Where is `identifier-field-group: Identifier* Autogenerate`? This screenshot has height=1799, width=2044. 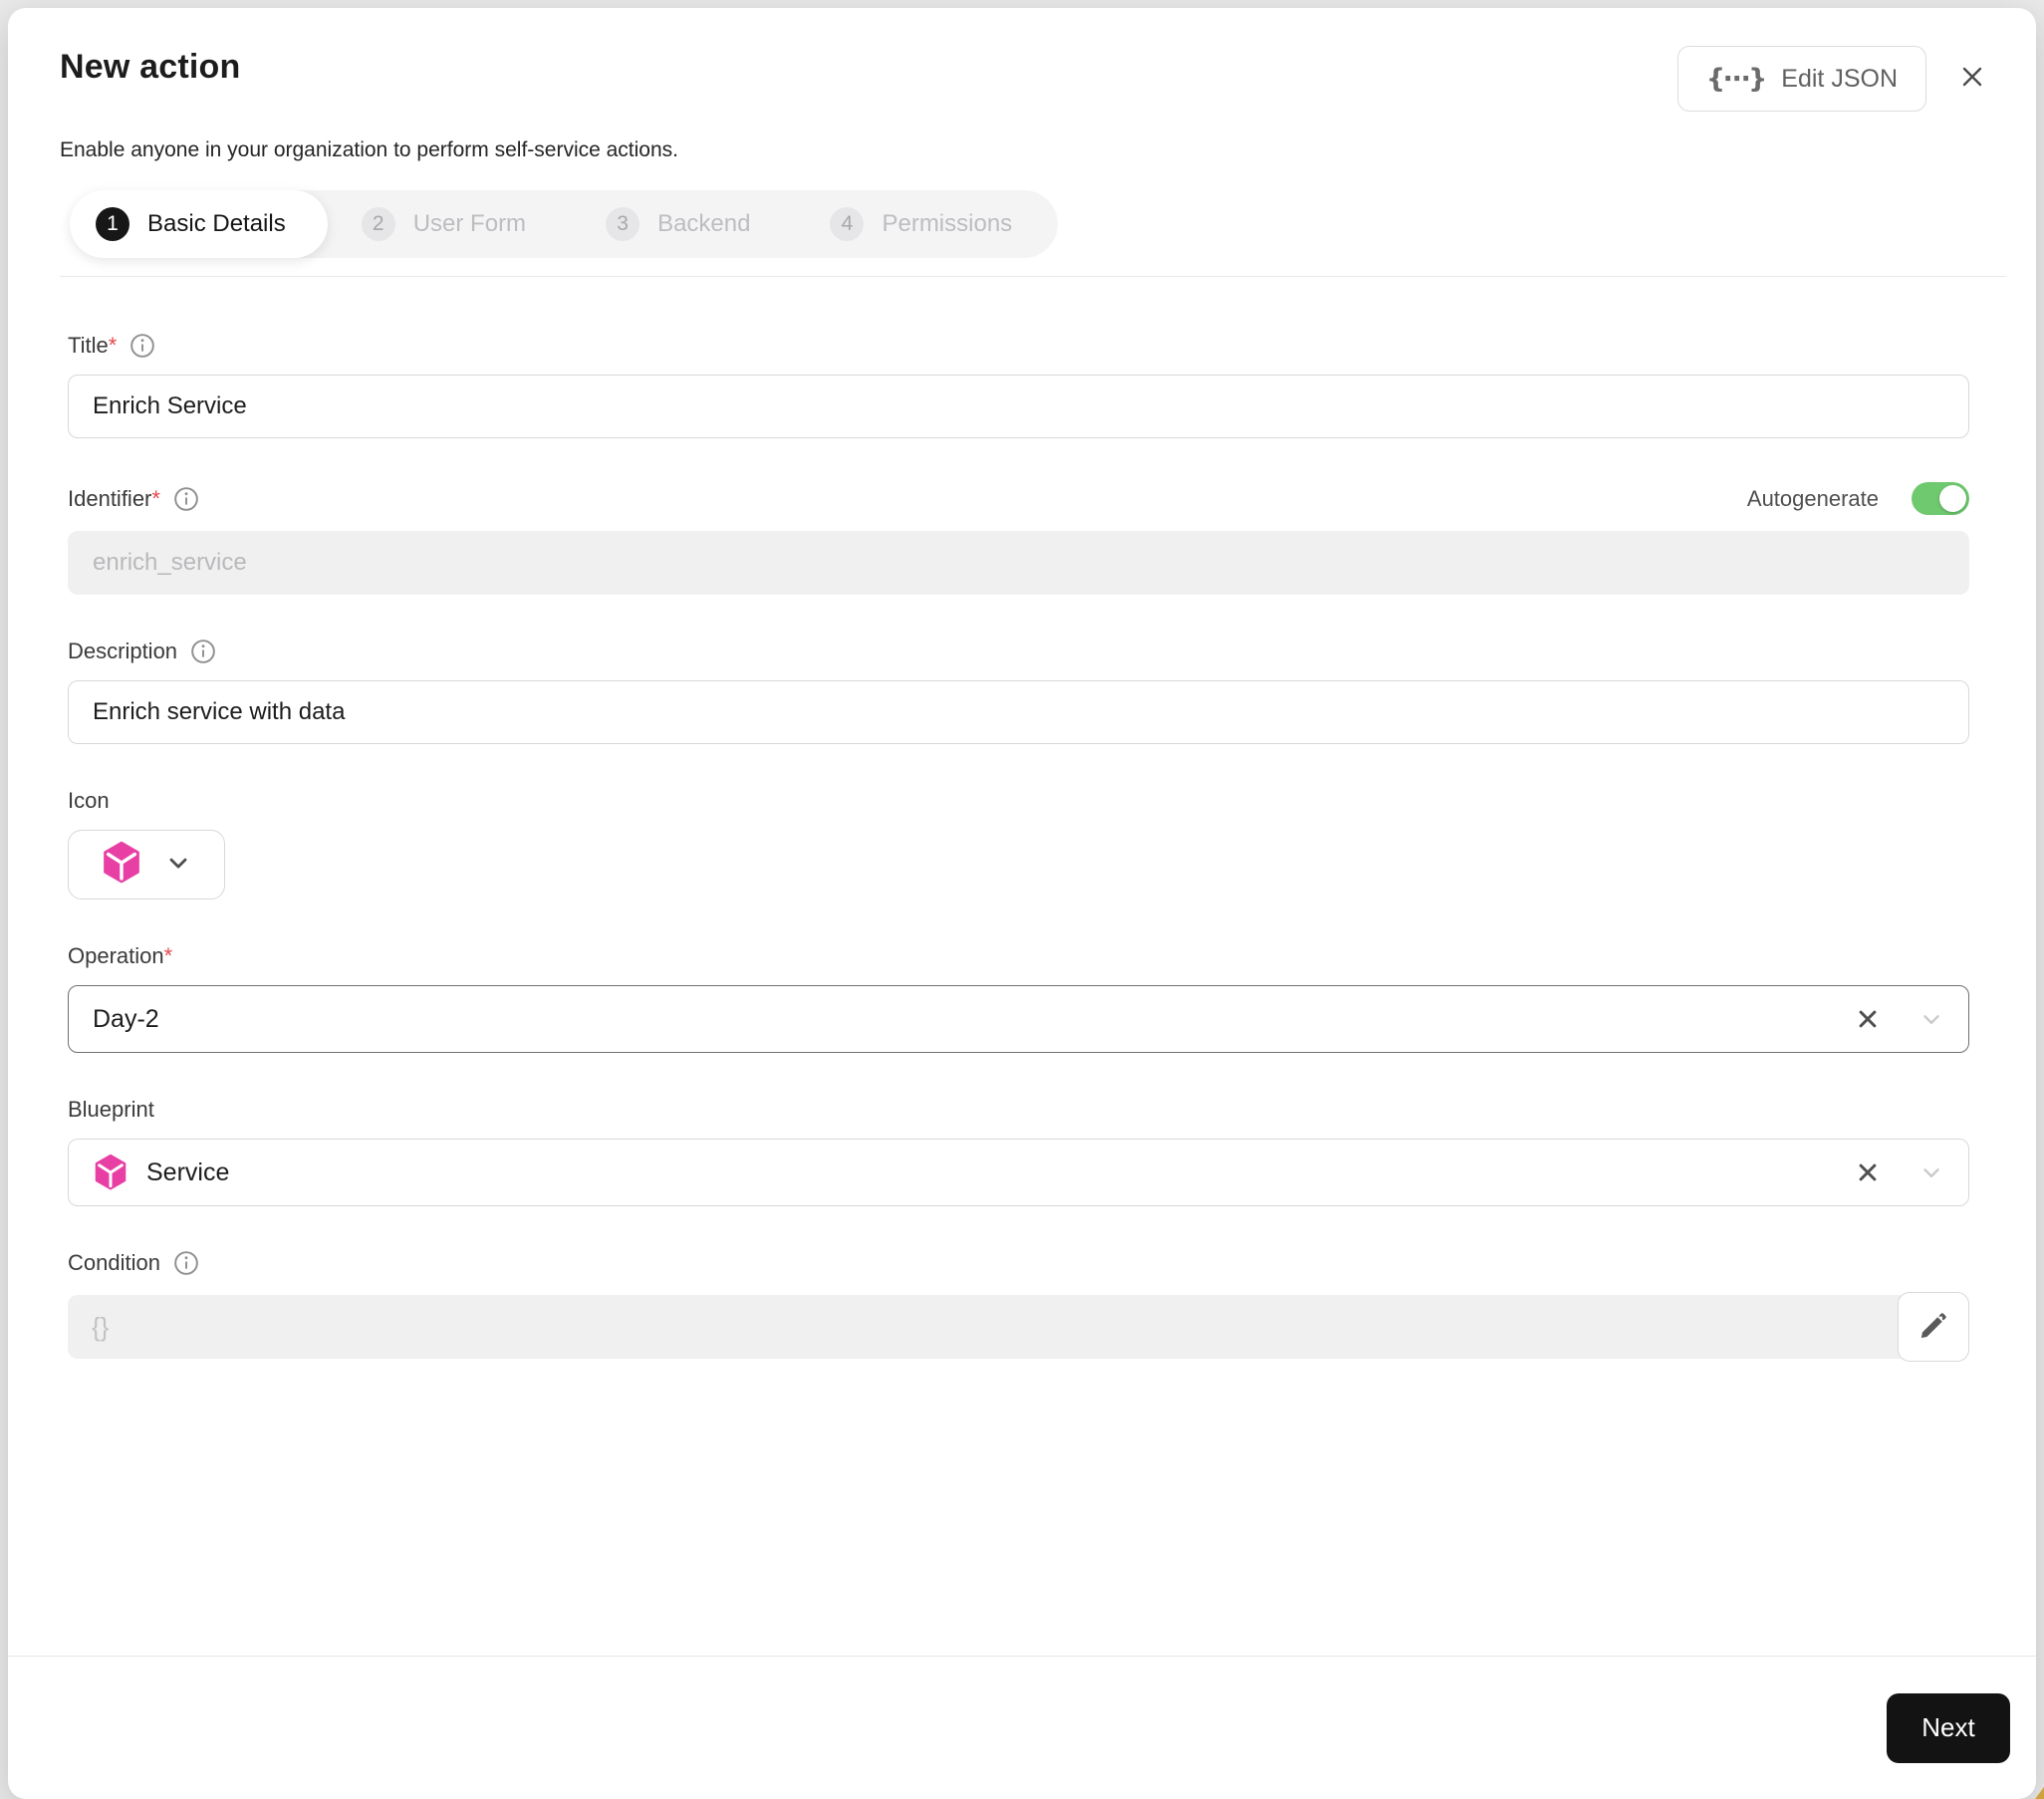 identifier-field-group: Identifier* Autogenerate is located at coordinates (1019, 538).